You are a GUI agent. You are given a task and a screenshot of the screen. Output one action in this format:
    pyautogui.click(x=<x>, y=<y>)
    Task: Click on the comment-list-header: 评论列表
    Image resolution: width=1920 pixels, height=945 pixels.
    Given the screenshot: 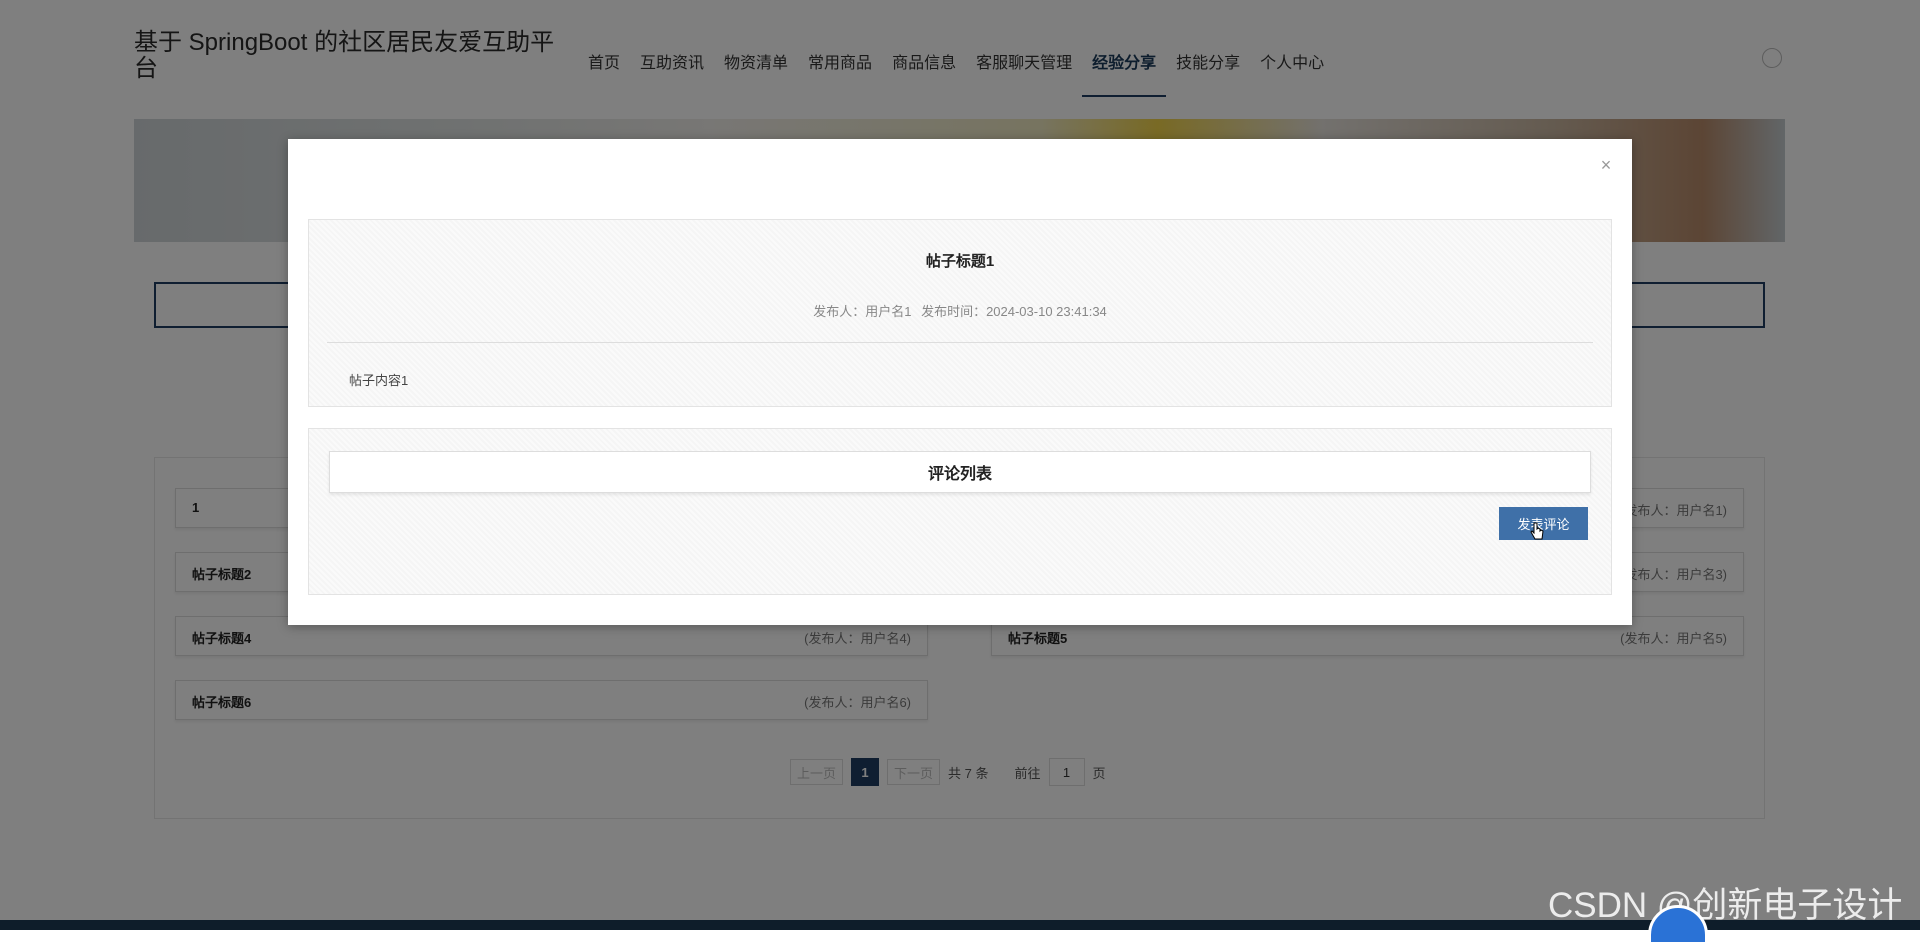 What is the action you would take?
    pyautogui.click(x=960, y=472)
    